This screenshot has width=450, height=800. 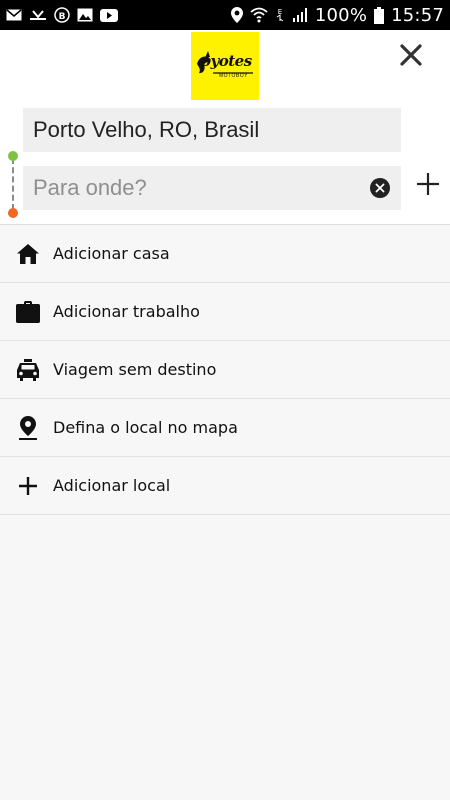 I want to click on b-app-icon: B, so click(x=62, y=15).